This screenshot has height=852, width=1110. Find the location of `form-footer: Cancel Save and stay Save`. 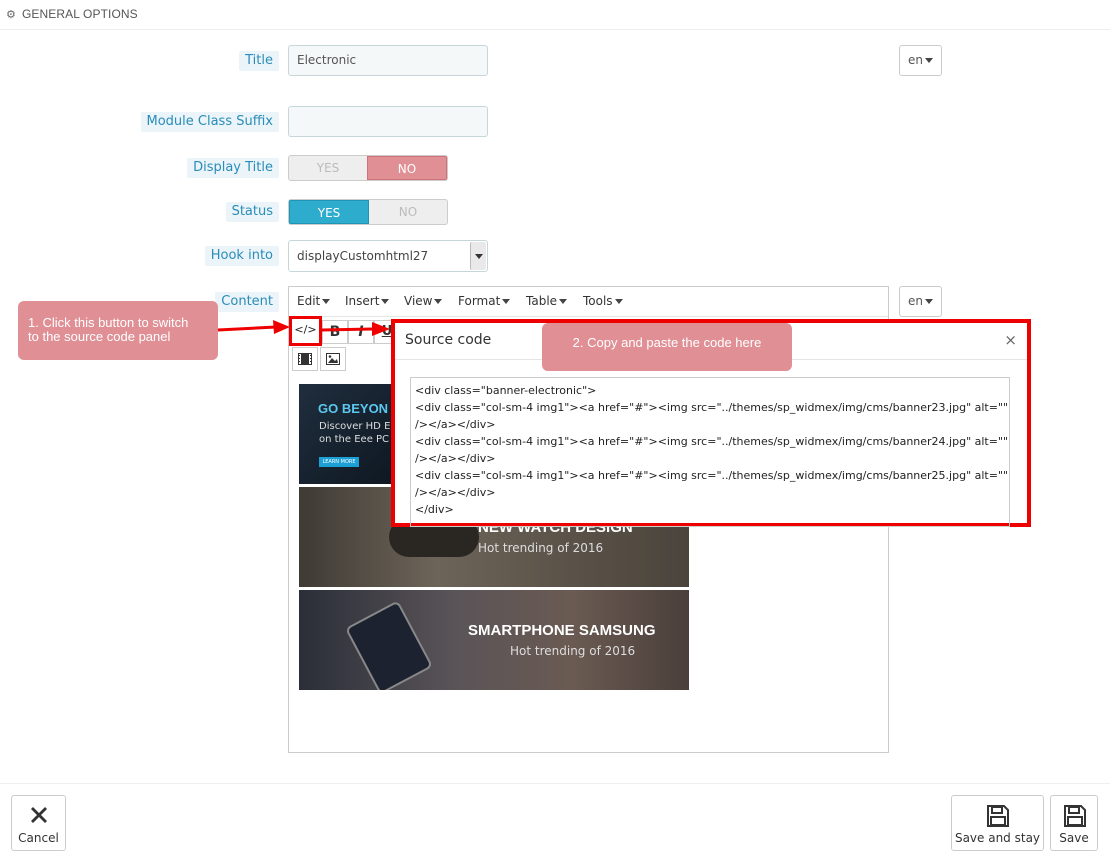

form-footer: Cancel Save and stay Save is located at coordinates (555, 817).